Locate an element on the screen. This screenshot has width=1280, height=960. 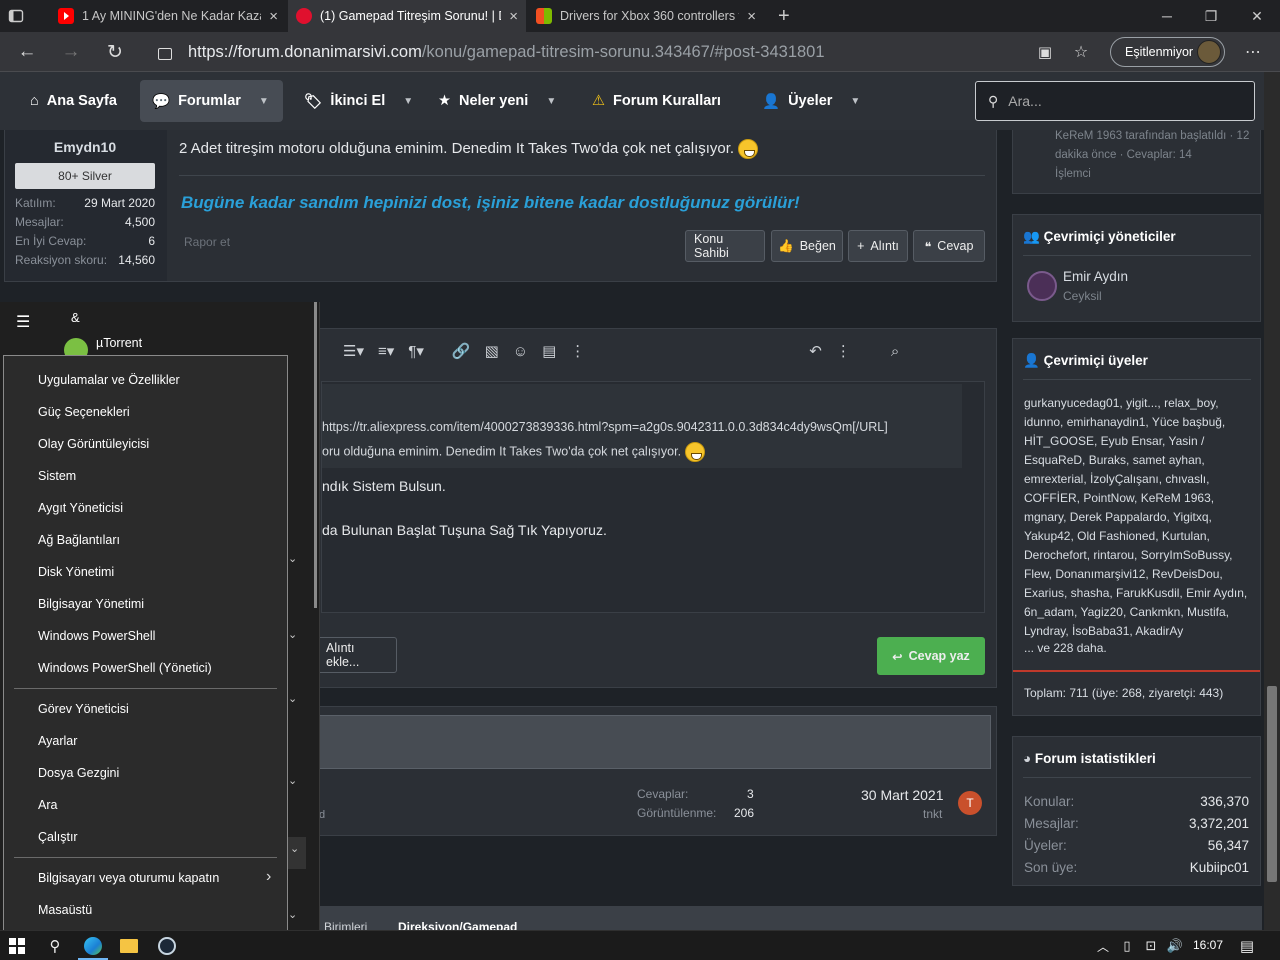
forward-icon: → is located at coordinates (71, 52).